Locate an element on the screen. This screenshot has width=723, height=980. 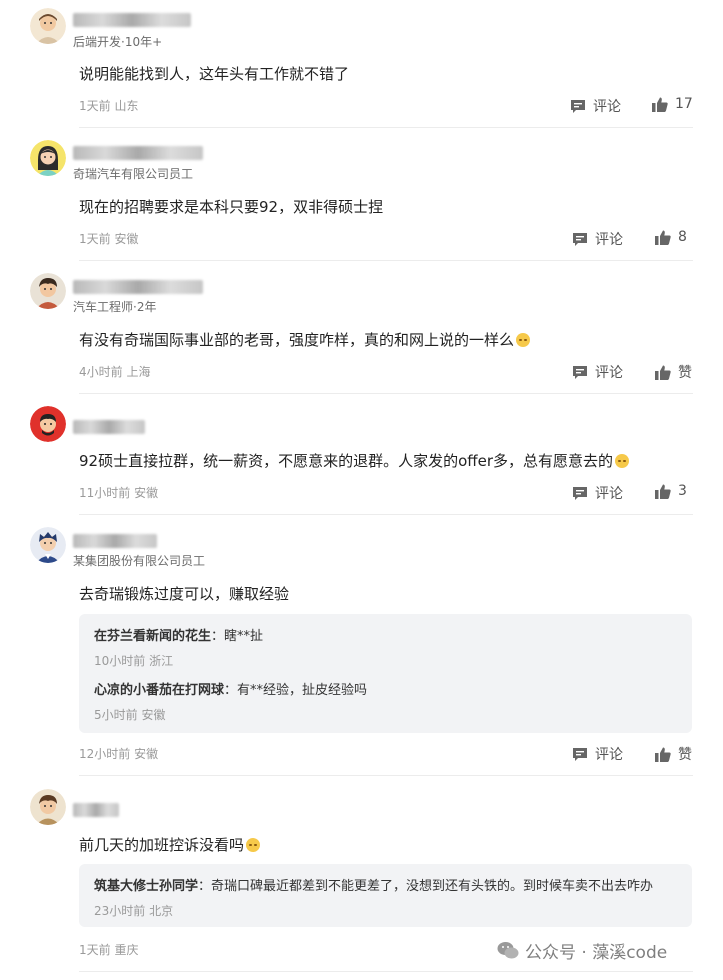
reply-text: 奇瑞口碑最近都差到不能更差了，没想到还有头铁的。到时候车卖不出去咋办 is located at coordinates (432, 886).